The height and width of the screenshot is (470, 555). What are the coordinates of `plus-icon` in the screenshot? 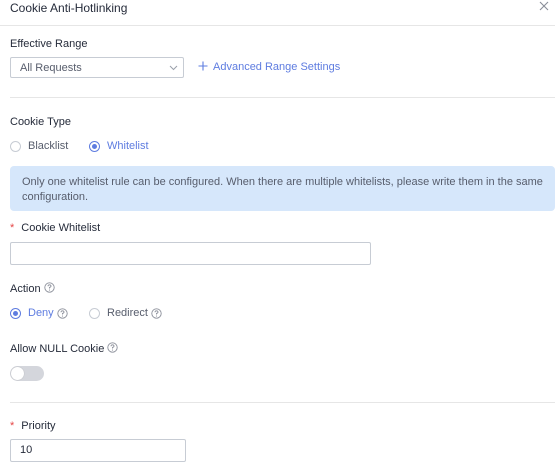 It's located at (203, 66).